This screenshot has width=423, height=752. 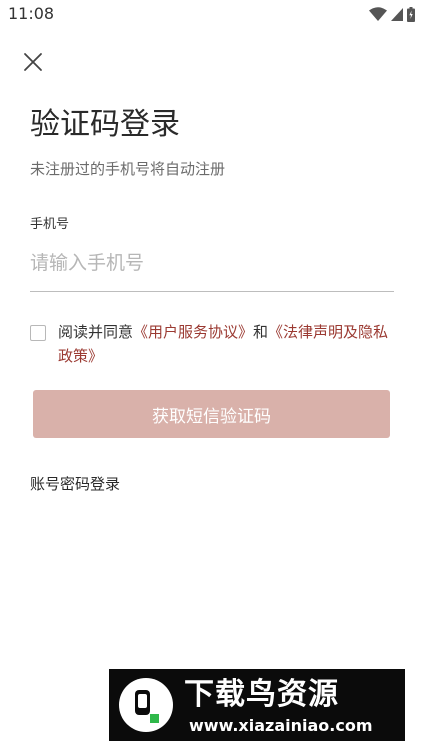 What do you see at coordinates (31, 13) in the screenshot?
I see `status-time: 11:08` at bounding box center [31, 13].